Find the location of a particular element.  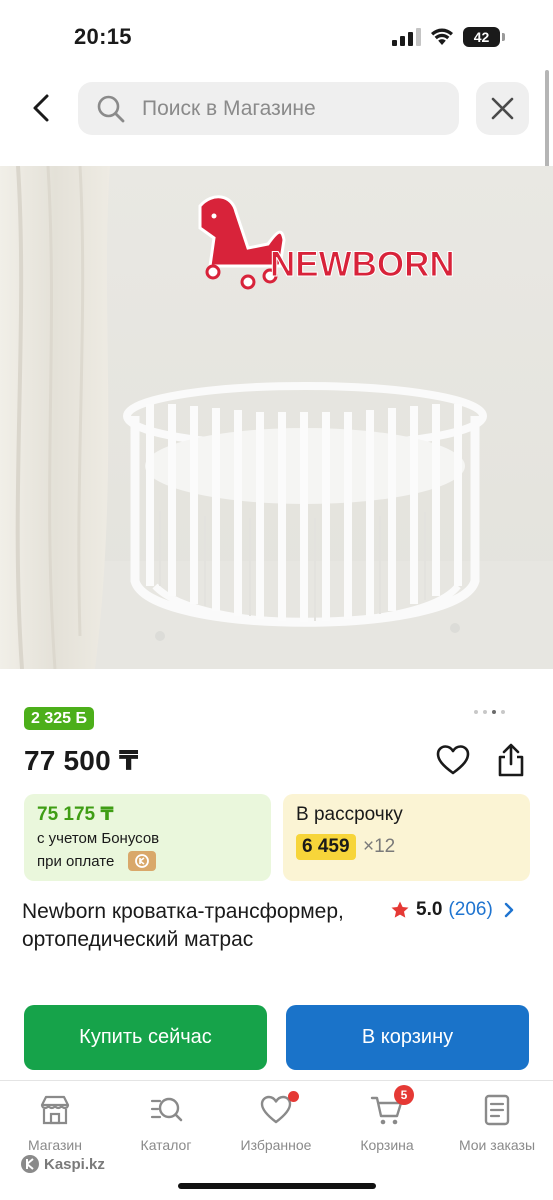

nav-item-catalog: Каталог is located at coordinates (166, 1123).